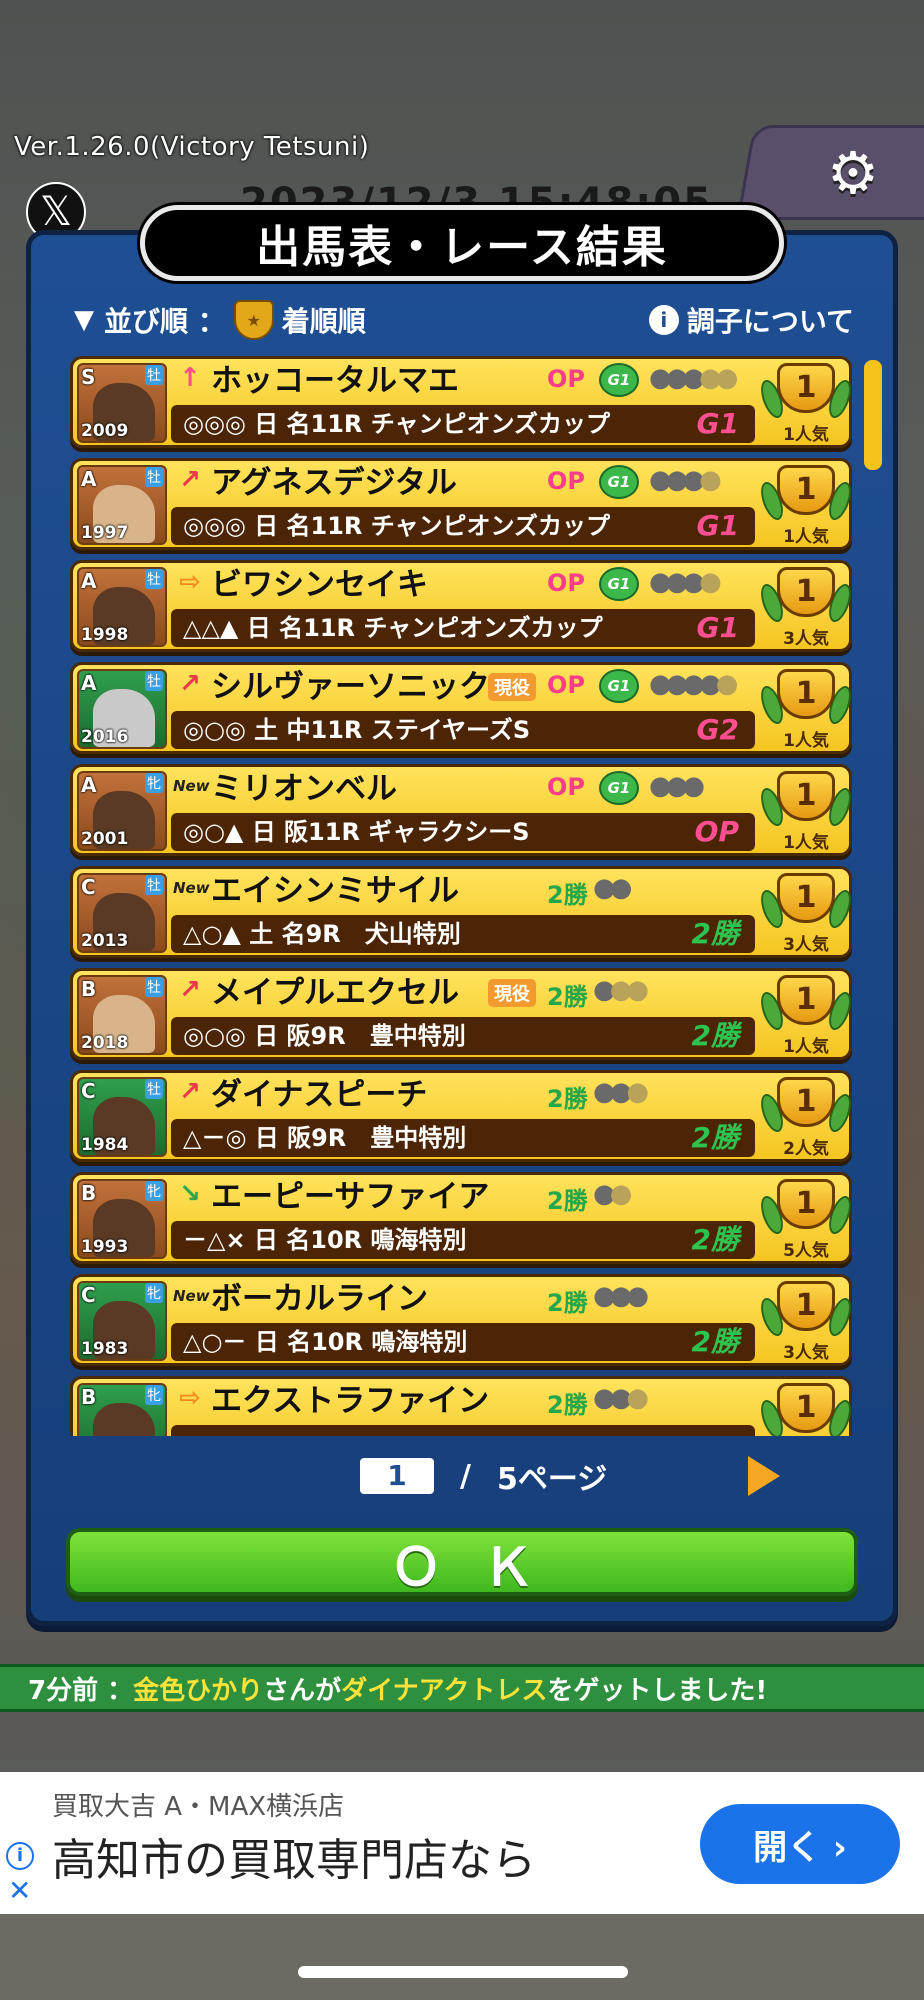 The width and height of the screenshot is (924, 2000). What do you see at coordinates (122, 1015) in the screenshot?
I see `horse-portrait: B 牡 2018` at bounding box center [122, 1015].